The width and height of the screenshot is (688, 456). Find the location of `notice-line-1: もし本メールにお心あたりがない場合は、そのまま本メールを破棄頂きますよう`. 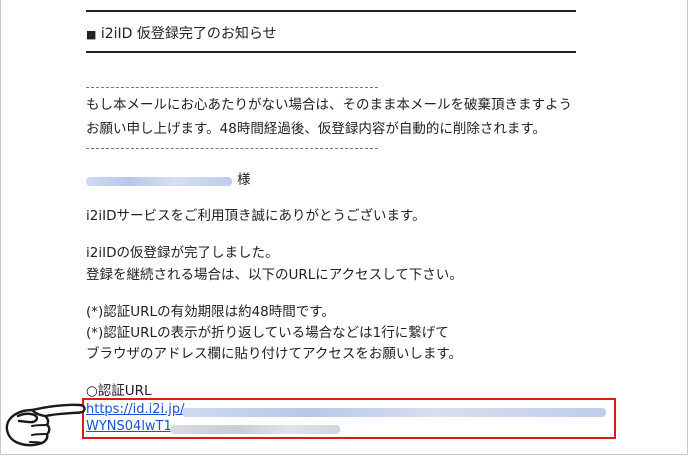

notice-line-1: もし本メールにお心あたりがない場合は、そのまま本メールを破棄頂きますよう is located at coordinates (329, 105).